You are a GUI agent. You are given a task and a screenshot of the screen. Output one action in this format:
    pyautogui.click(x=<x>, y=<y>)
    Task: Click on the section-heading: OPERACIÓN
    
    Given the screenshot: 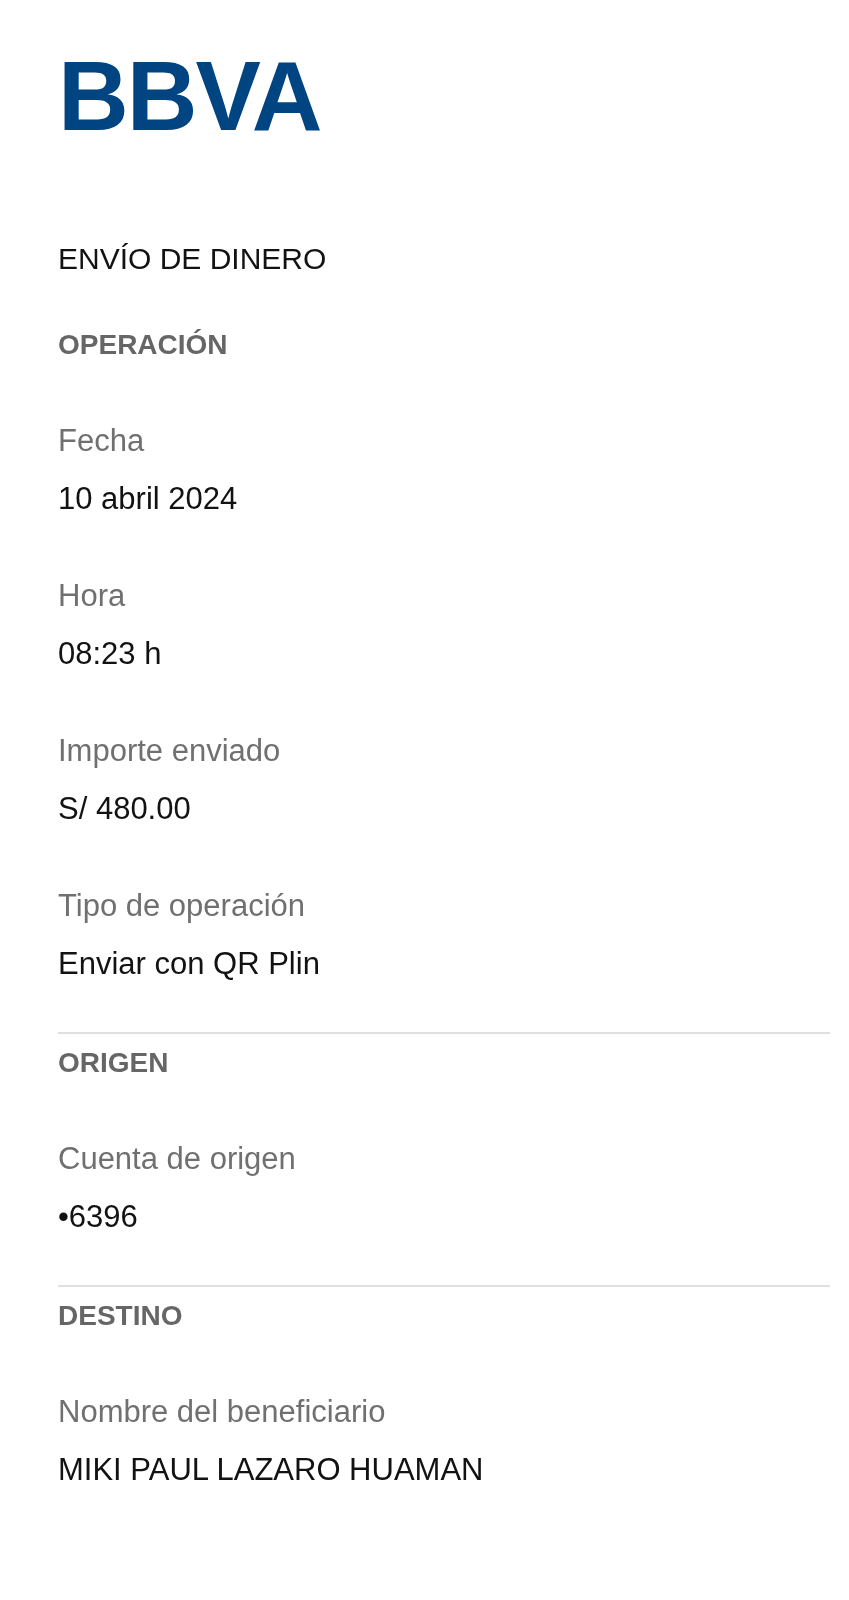 What is the action you would take?
    pyautogui.click(x=143, y=345)
    